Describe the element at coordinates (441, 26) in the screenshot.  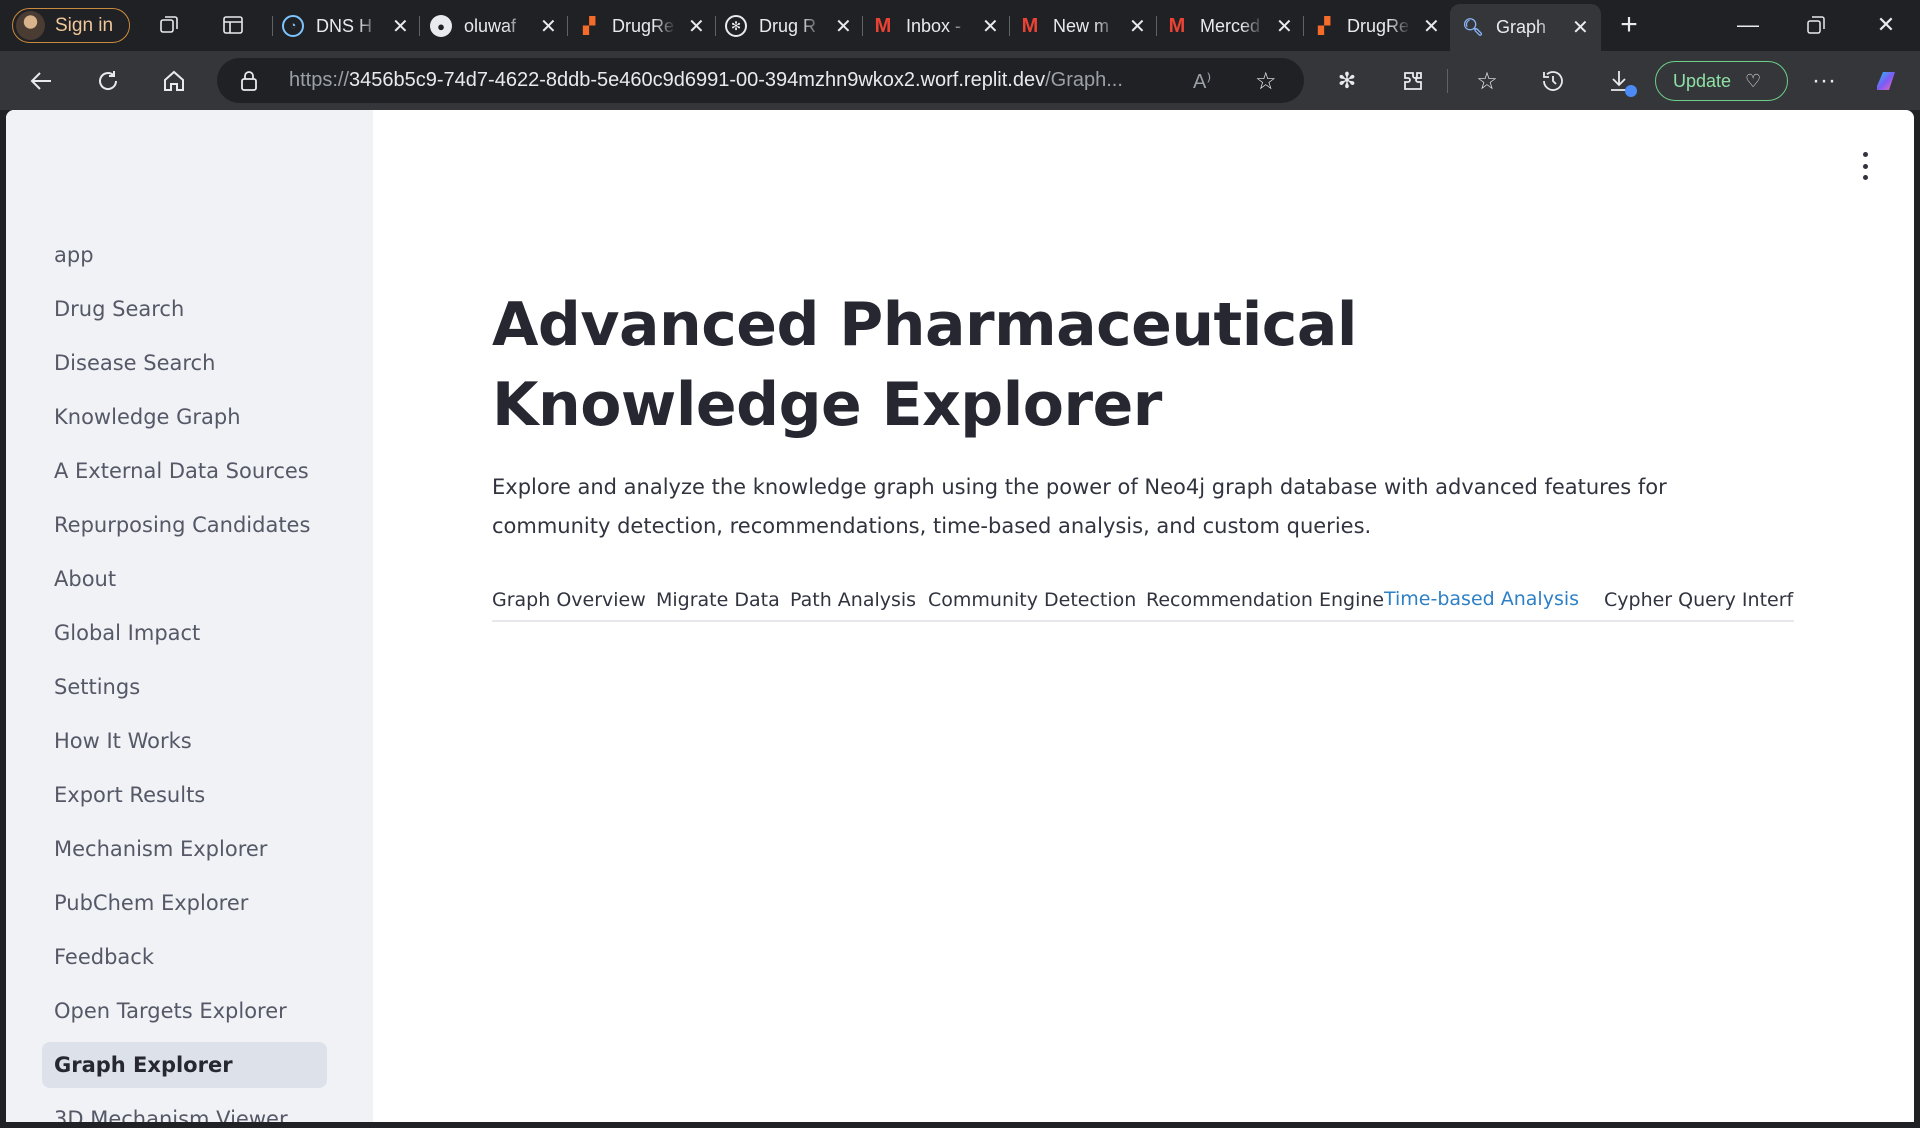
I see `github-icon: ●` at that location.